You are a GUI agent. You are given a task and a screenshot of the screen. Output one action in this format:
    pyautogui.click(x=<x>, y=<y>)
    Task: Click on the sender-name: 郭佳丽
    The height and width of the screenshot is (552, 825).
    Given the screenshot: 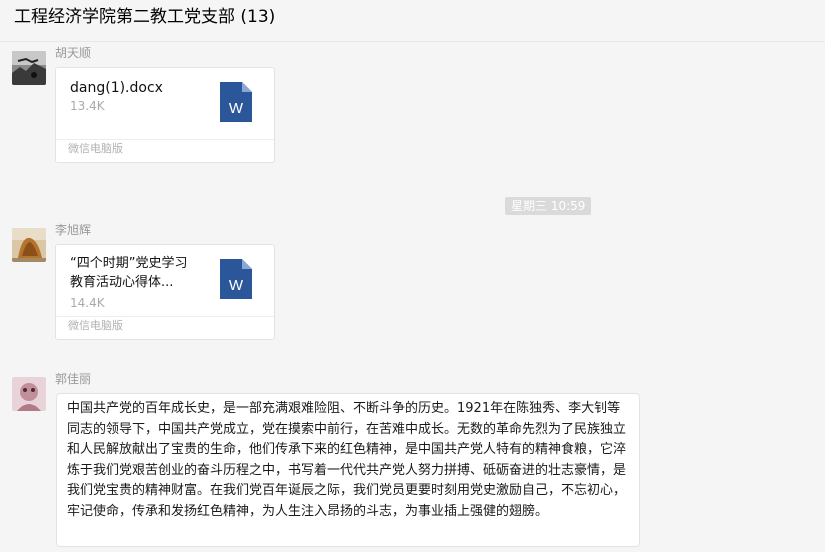 What is the action you would take?
    pyautogui.click(x=73, y=379)
    